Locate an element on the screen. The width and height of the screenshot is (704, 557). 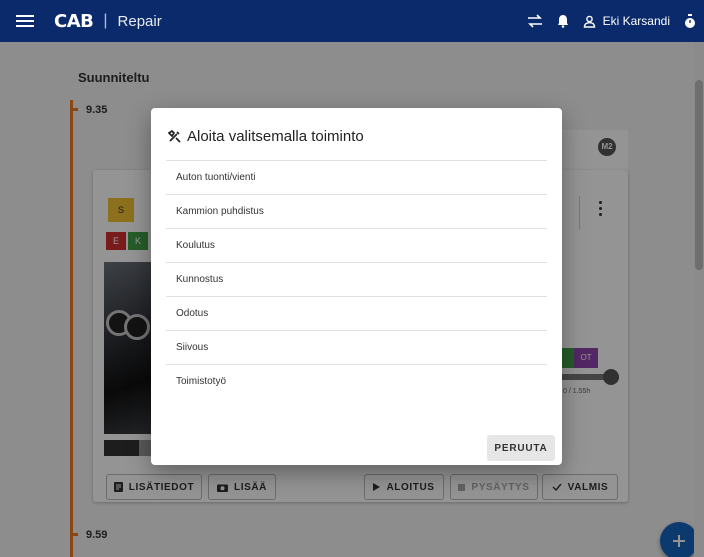
stopwatch-icon is located at coordinates (690, 21).